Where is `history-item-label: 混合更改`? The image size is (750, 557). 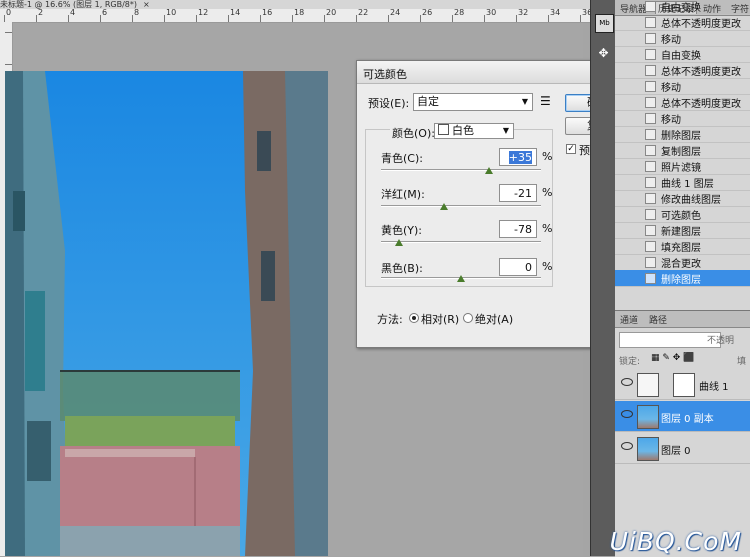 history-item-label: 混合更改 is located at coordinates (681, 264).